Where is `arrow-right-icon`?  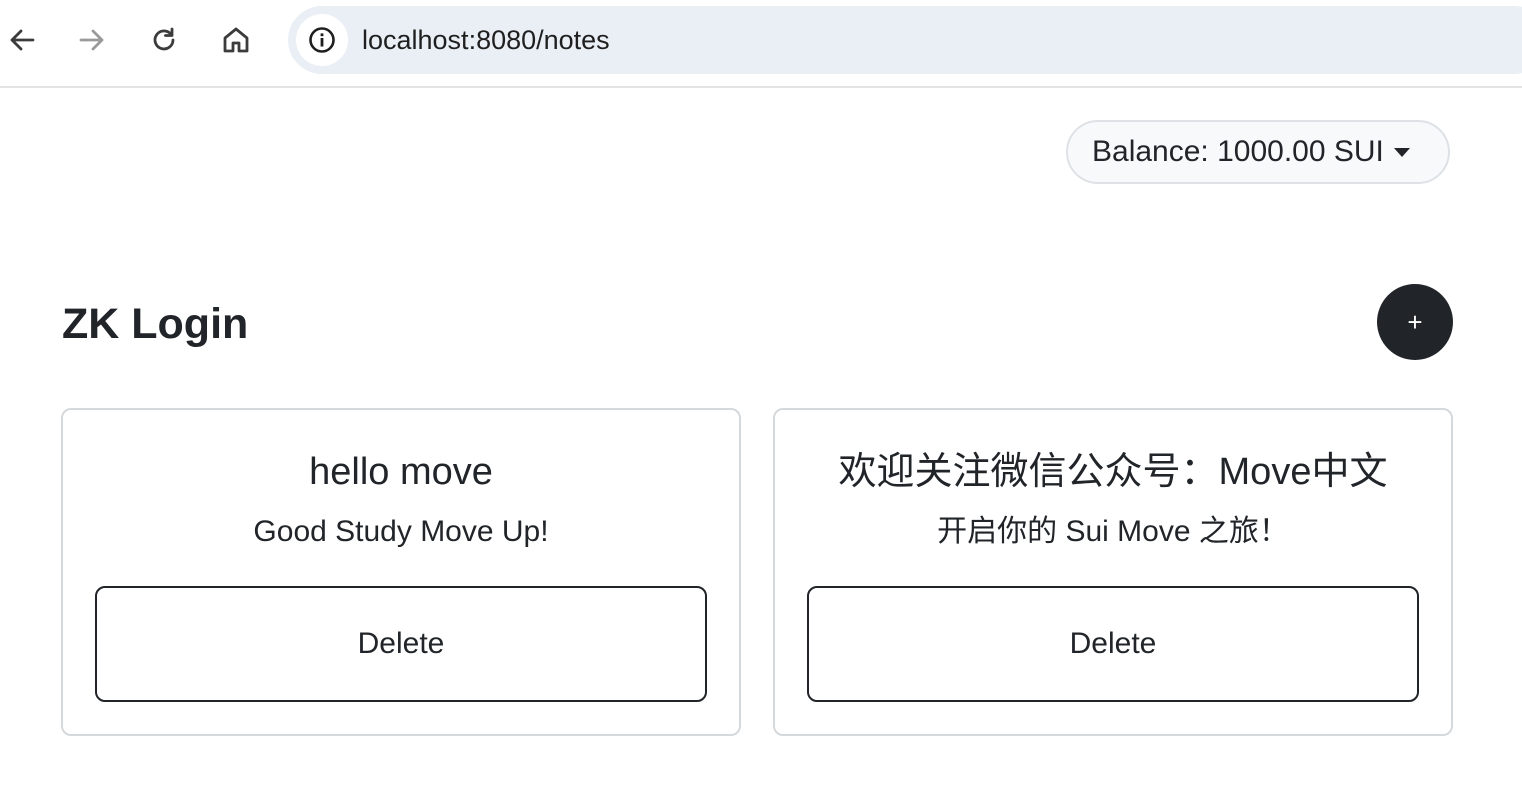 arrow-right-icon is located at coordinates (91, 40).